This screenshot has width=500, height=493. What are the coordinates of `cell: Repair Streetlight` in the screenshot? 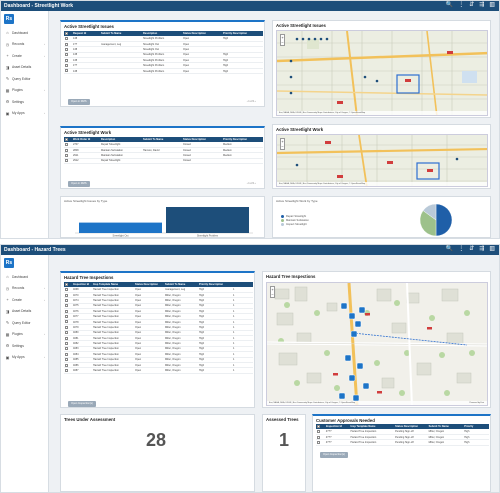 It's located at (121, 161).